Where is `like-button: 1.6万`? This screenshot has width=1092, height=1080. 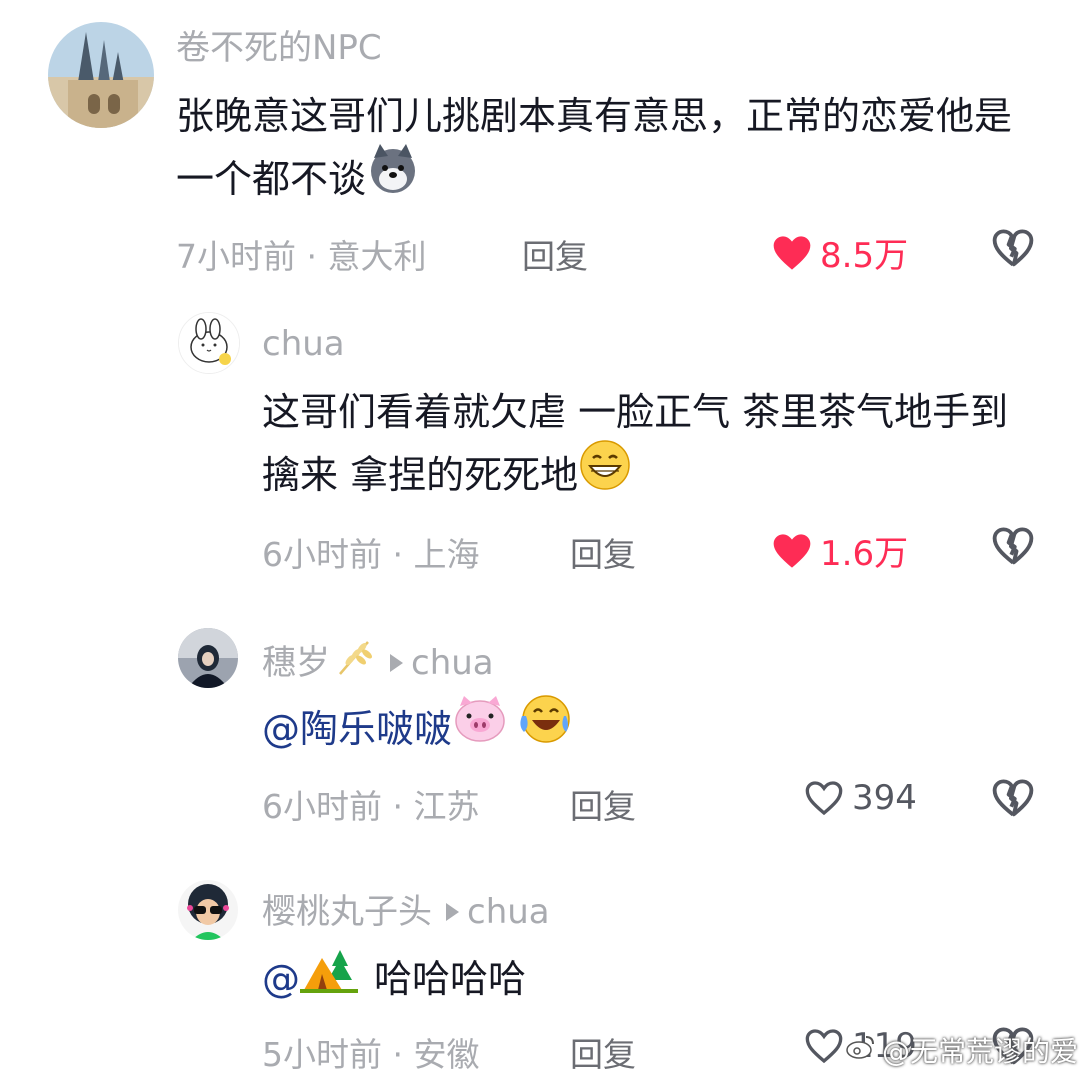
like-button: 1.6万 is located at coordinates (840, 550).